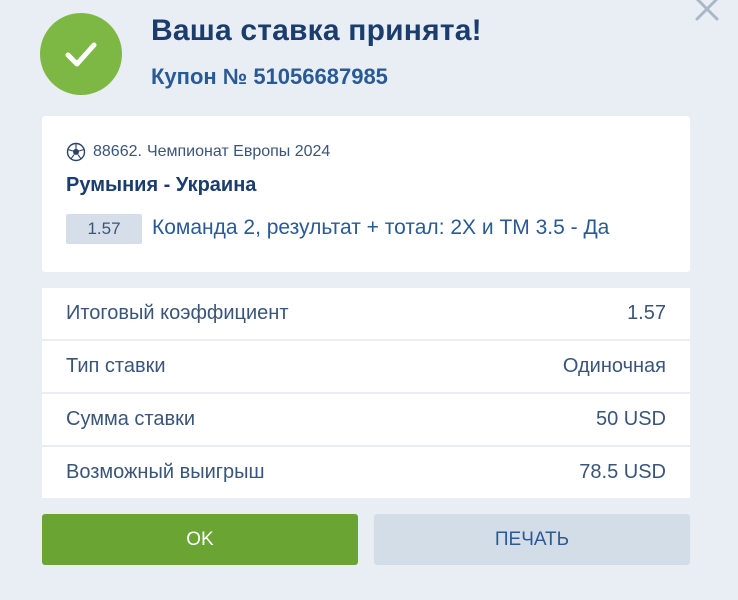 The width and height of the screenshot is (738, 600). I want to click on summary-row-bet-type: Тип ставки Одиночная, so click(366, 366).